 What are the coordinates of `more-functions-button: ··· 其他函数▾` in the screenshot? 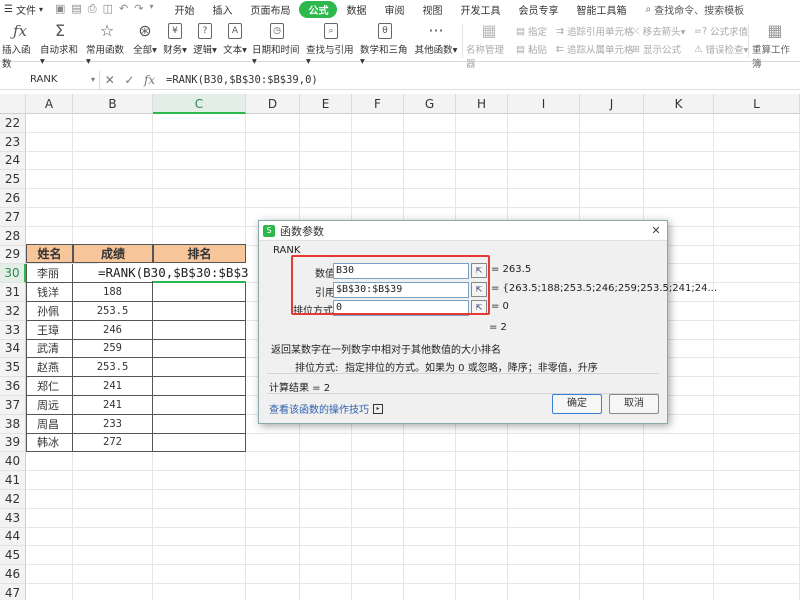 It's located at (436, 38).